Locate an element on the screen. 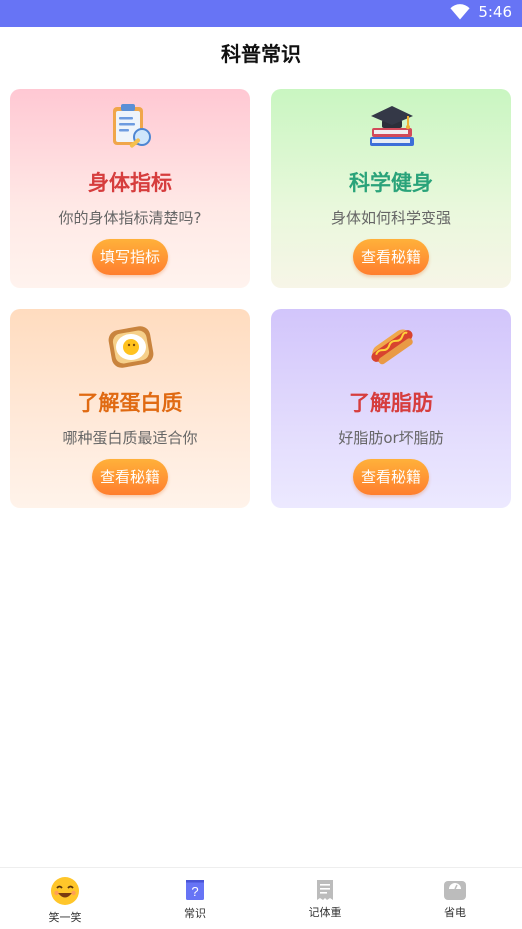 The image size is (522, 929). card-protein: 了解蛋白质 哪种蛋白质最适合你 查看秘籍 is located at coordinates (130, 408).